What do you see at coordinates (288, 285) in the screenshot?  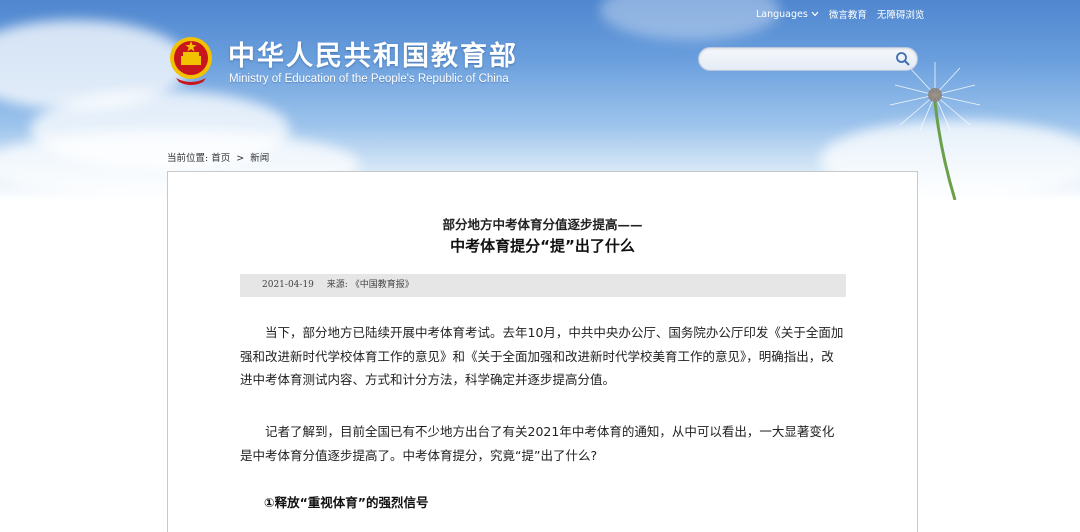 I see `article-date: 2021-04-19` at bounding box center [288, 285].